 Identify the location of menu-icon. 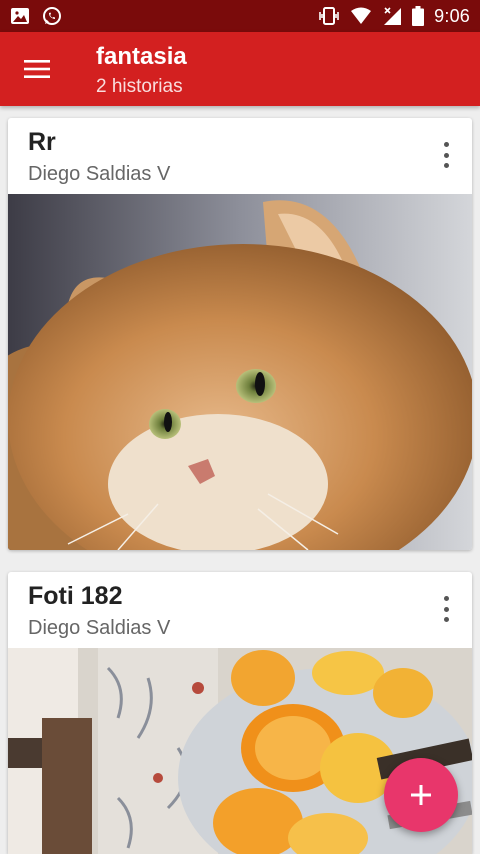
(37, 69).